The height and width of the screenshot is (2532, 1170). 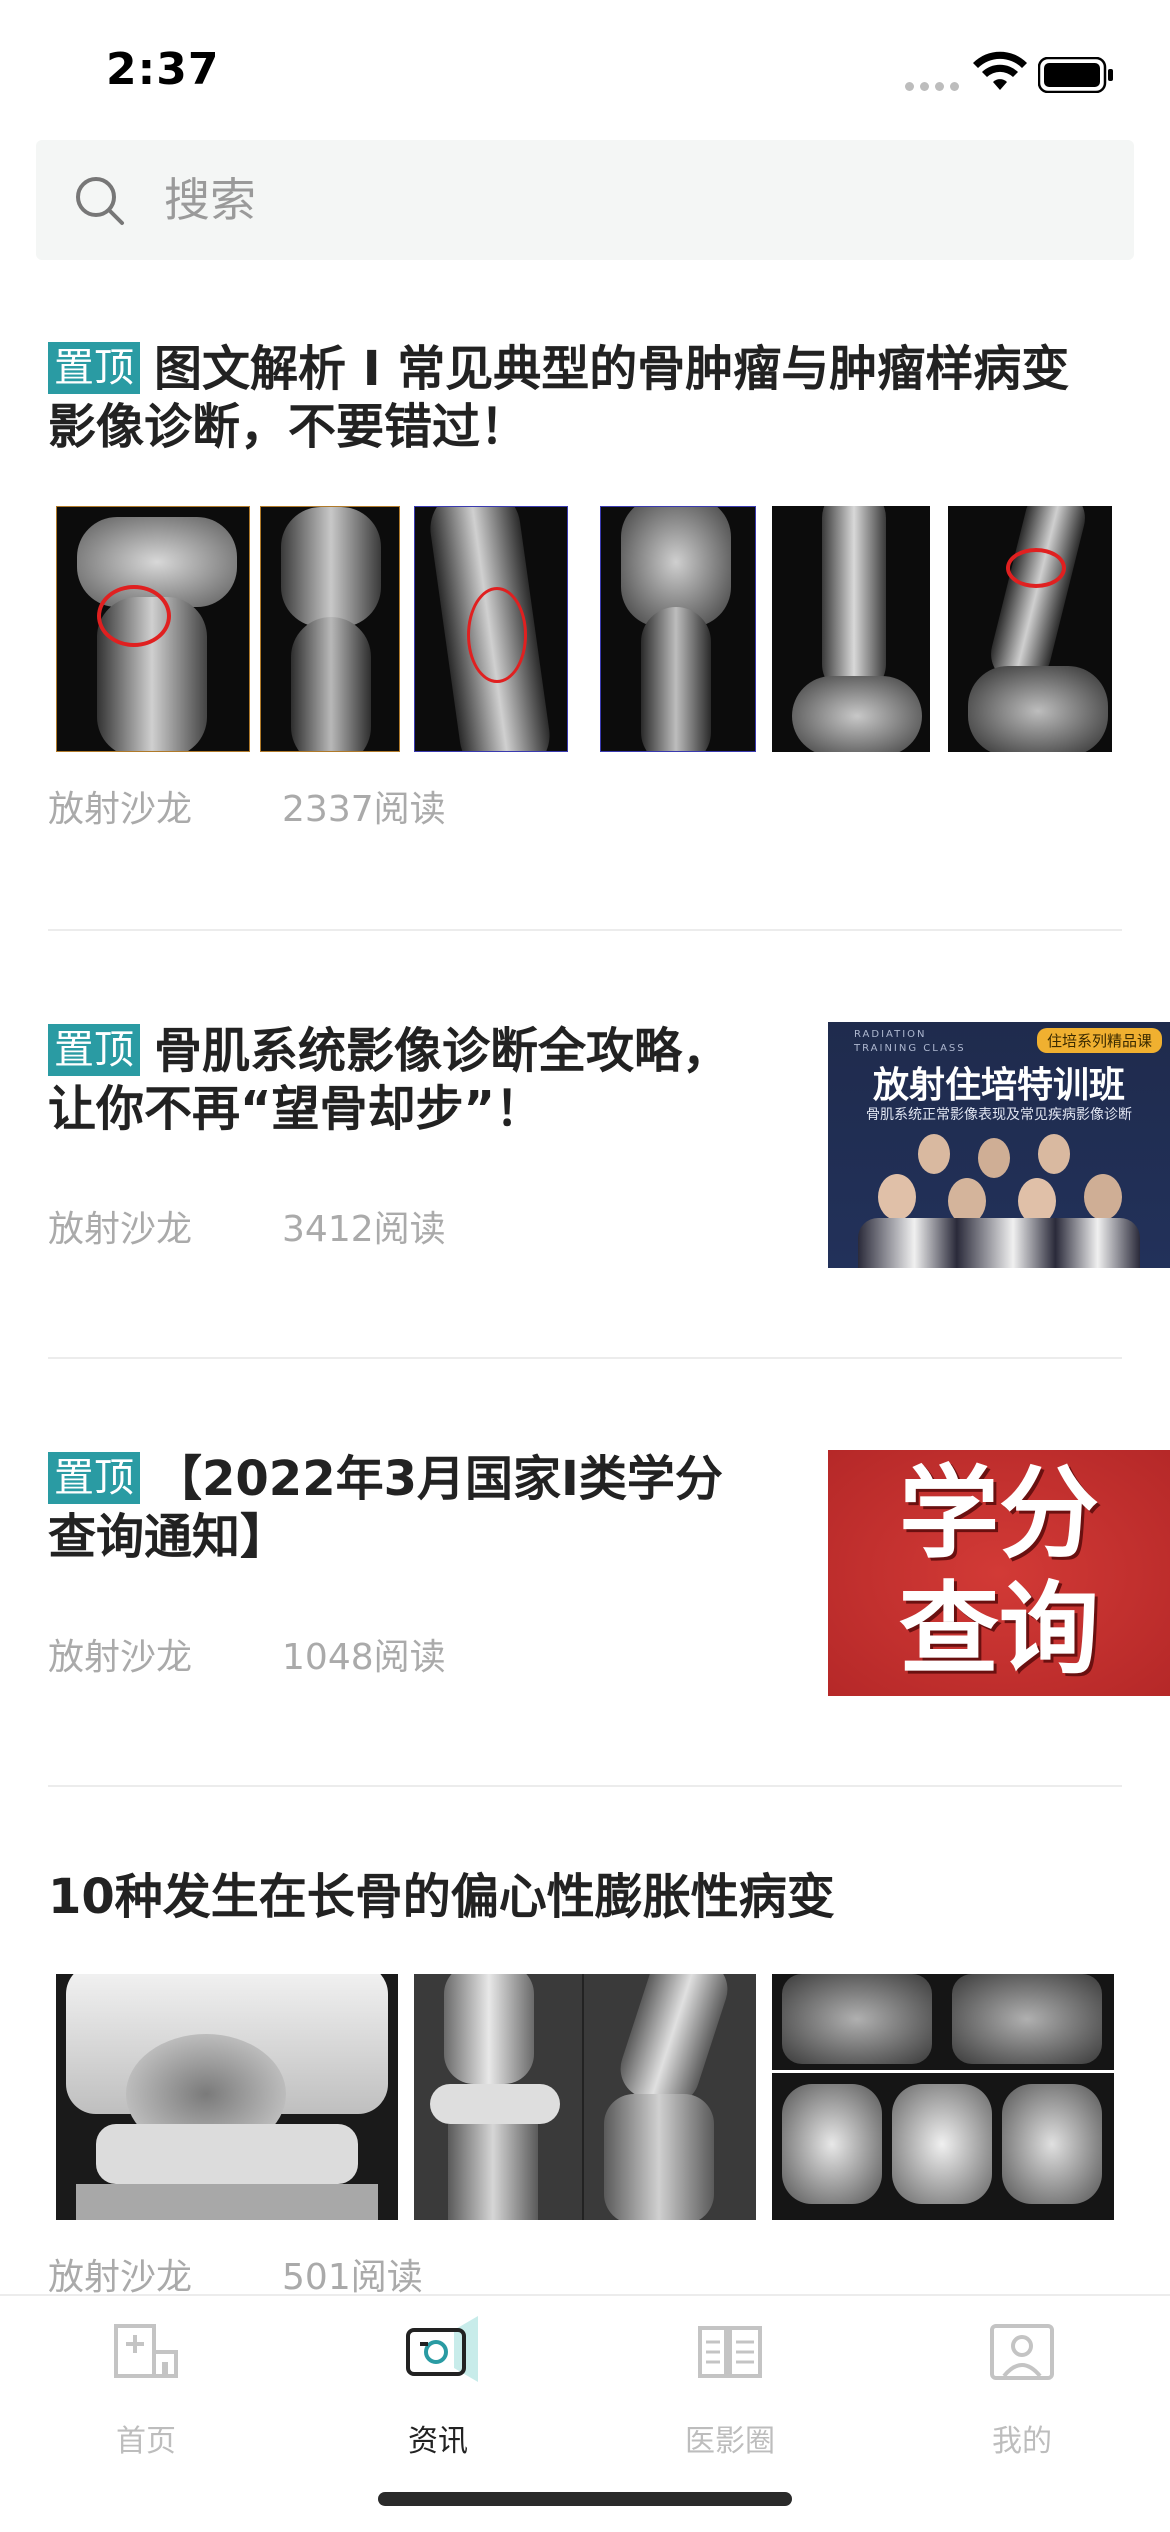 I want to click on article-title: 置顶 图文解析 I 常见典型的骨肿瘤与肿瘤样病变影像诊断，不要错过！, so click(x=559, y=398).